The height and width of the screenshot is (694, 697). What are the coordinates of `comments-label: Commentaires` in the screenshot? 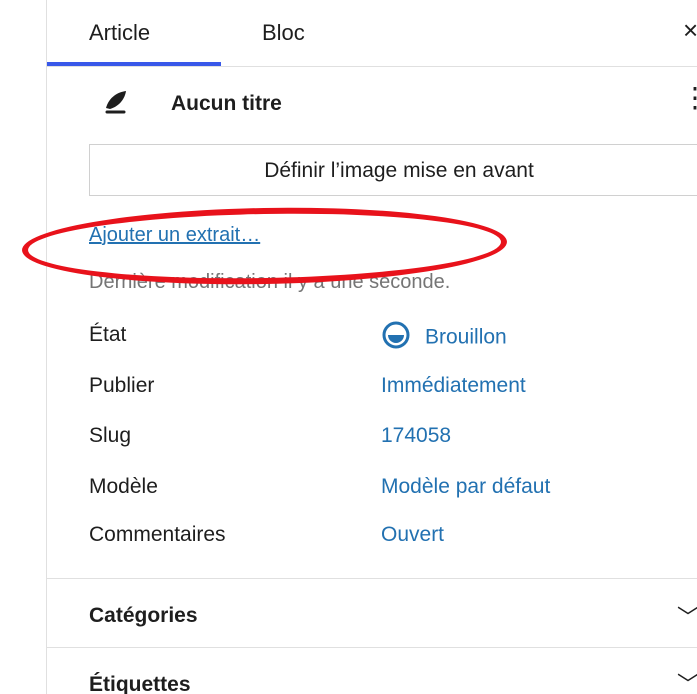 It's located at (157, 534).